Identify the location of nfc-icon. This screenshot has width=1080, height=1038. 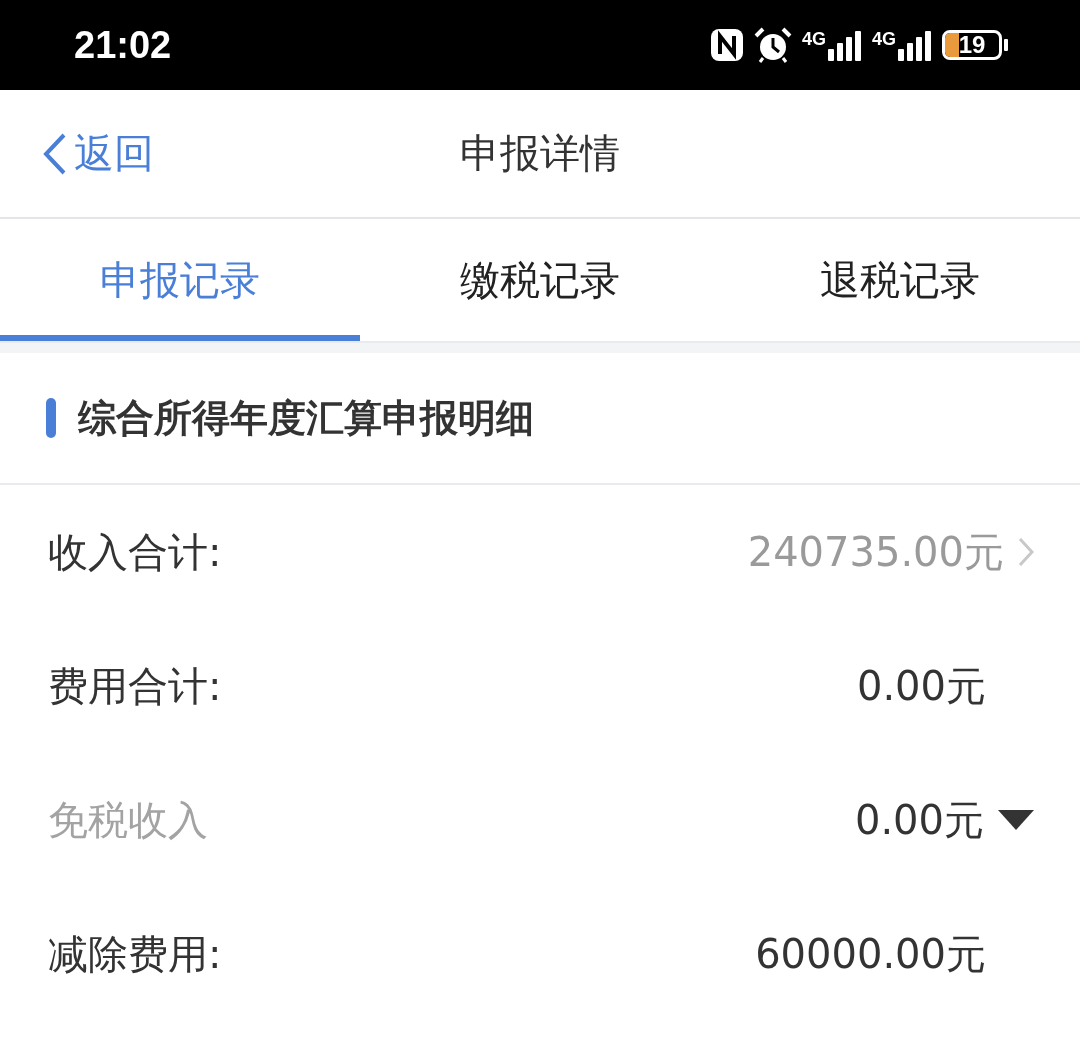
(726, 45).